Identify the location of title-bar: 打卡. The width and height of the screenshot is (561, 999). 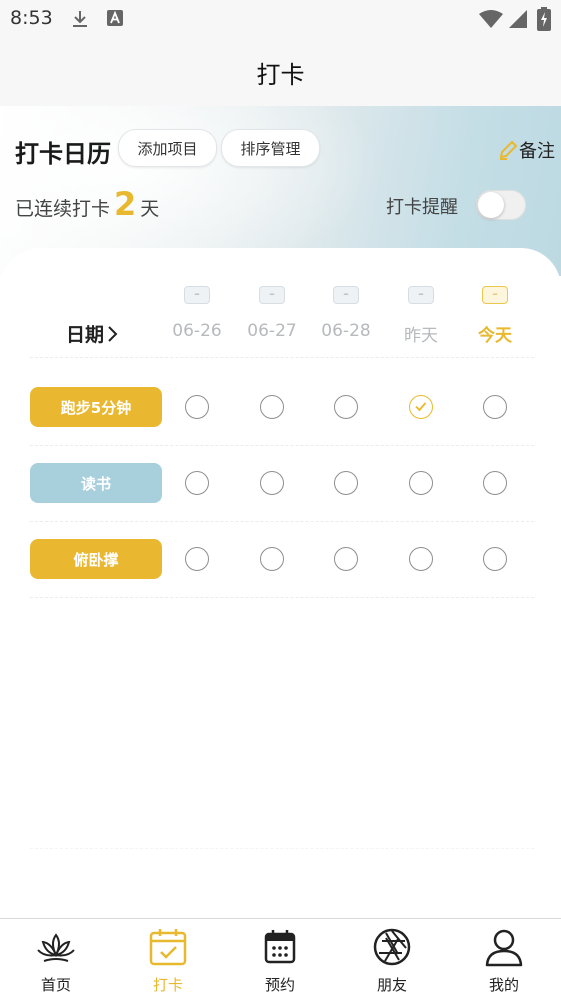
(280, 72).